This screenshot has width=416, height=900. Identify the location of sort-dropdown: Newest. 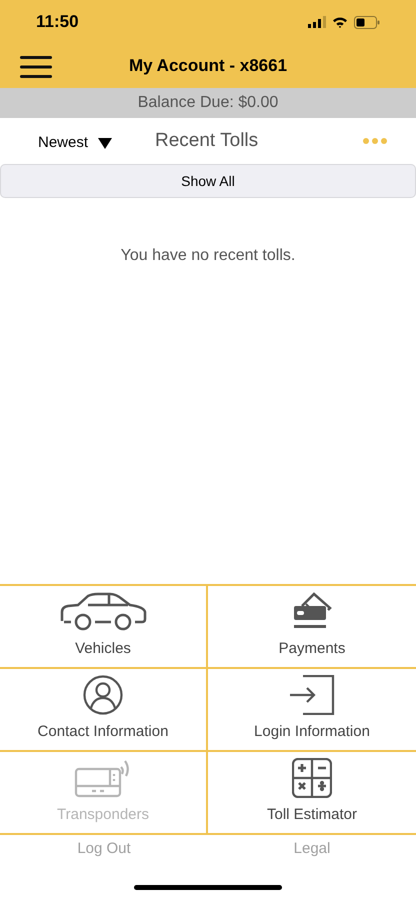
(75, 143).